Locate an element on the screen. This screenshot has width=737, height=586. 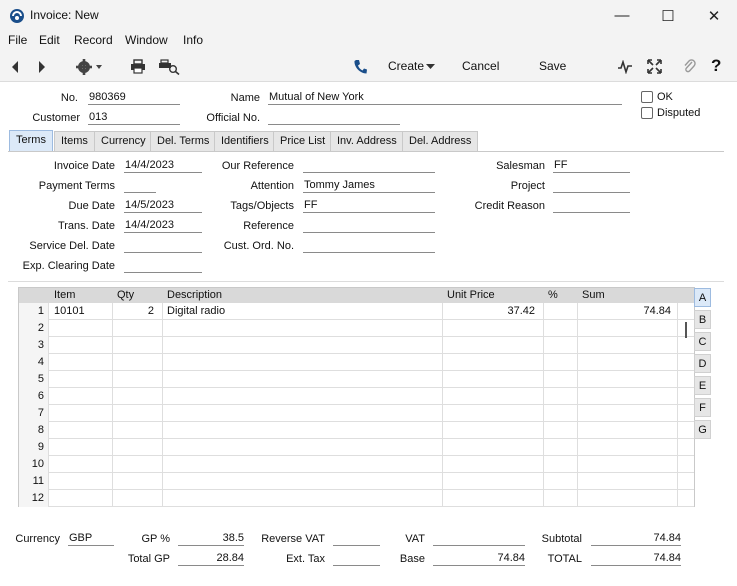
save-button: Save is located at coordinates (552, 66).